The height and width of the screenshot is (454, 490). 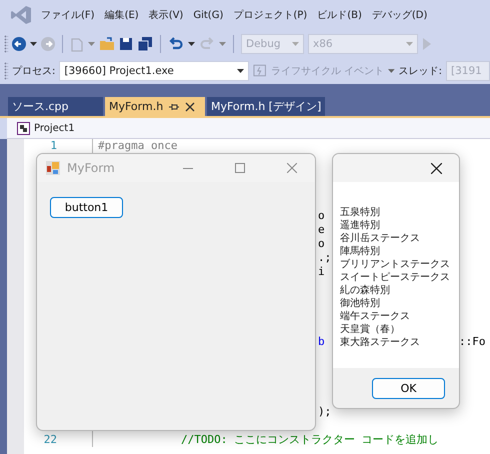 I want to click on maximize-icon, so click(x=240, y=168).